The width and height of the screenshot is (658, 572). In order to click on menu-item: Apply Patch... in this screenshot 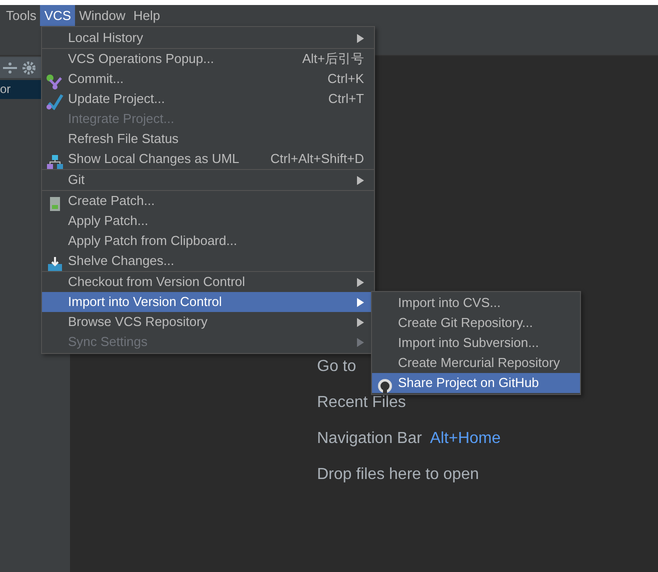, I will do `click(208, 221)`.